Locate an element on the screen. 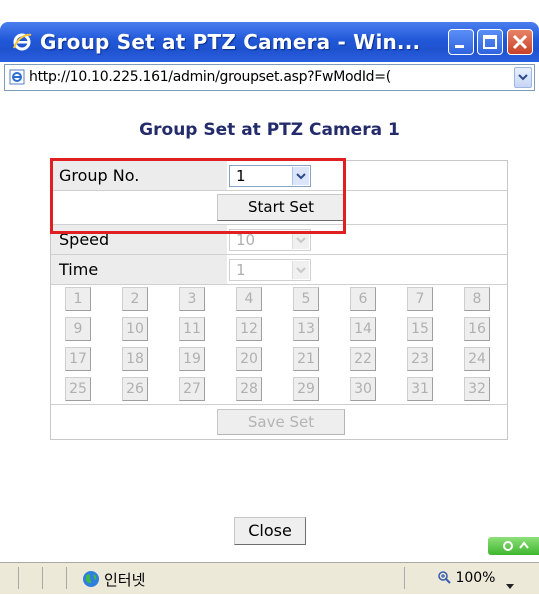  preset-button: 4 is located at coordinates (249, 299).